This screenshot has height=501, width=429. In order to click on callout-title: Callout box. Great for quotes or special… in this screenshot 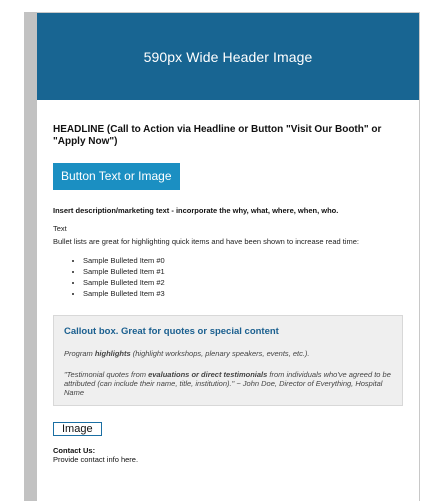, I will do `click(228, 331)`.